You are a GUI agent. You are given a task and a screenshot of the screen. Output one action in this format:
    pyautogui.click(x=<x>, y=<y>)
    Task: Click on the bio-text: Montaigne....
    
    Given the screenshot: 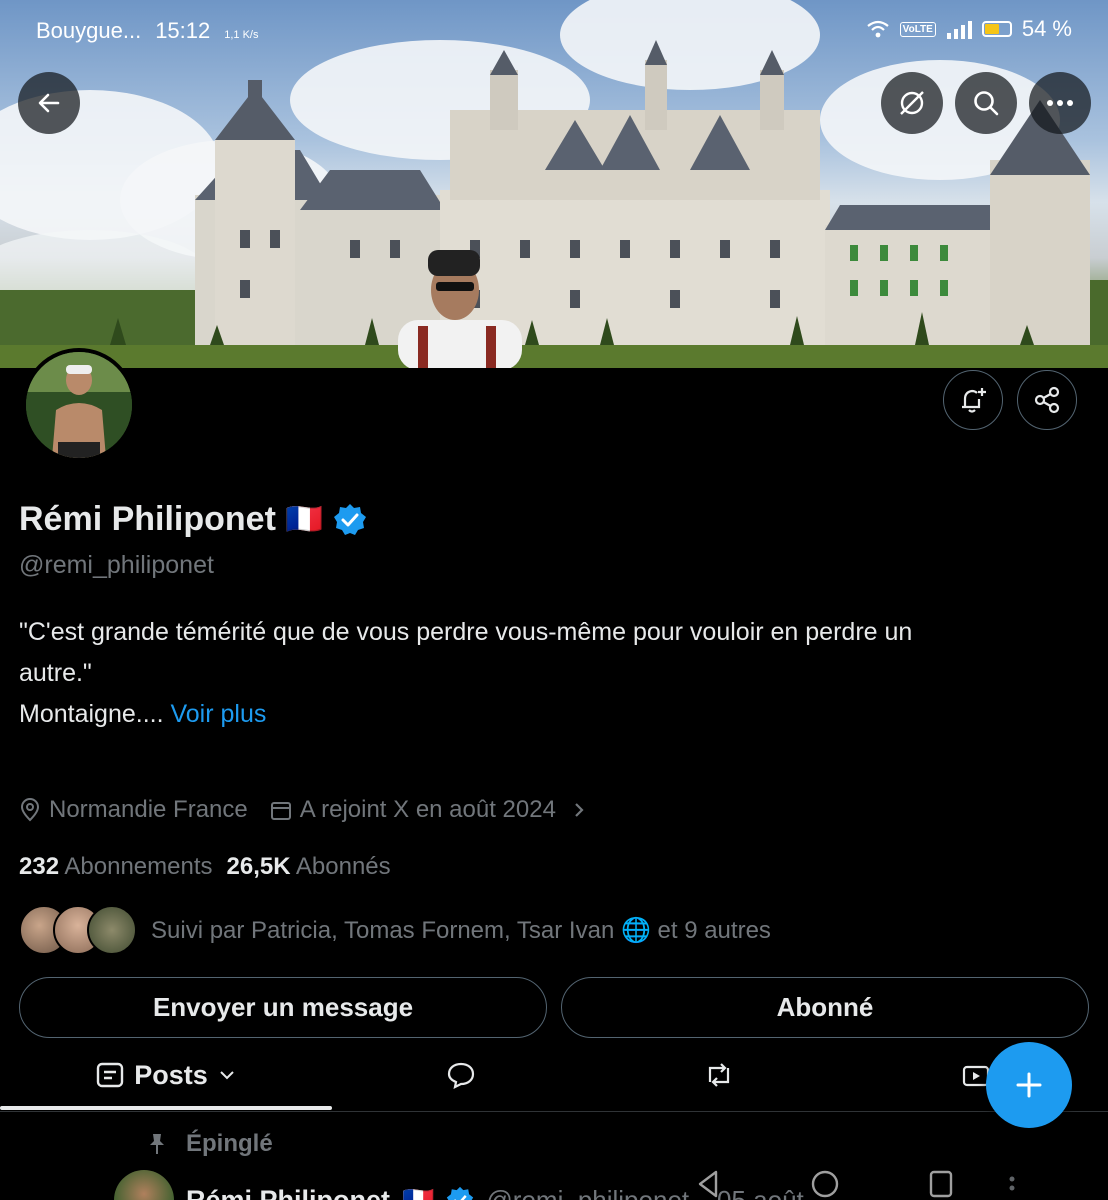 What is the action you would take?
    pyautogui.click(x=91, y=714)
    